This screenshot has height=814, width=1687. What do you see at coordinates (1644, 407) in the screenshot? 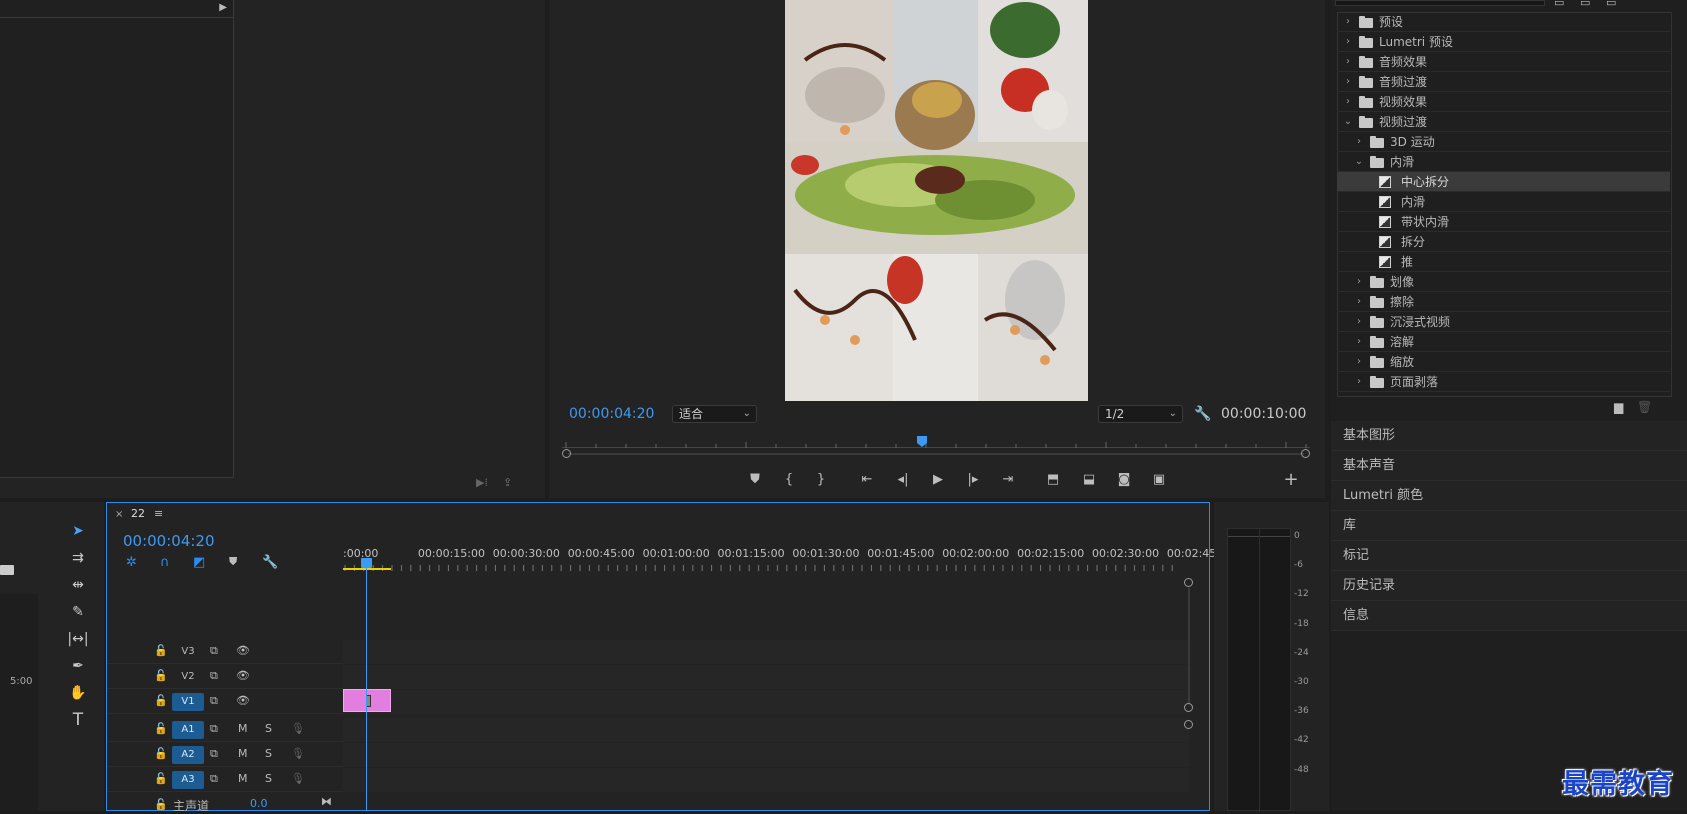
I see `delete-icon: 🗑` at bounding box center [1644, 407].